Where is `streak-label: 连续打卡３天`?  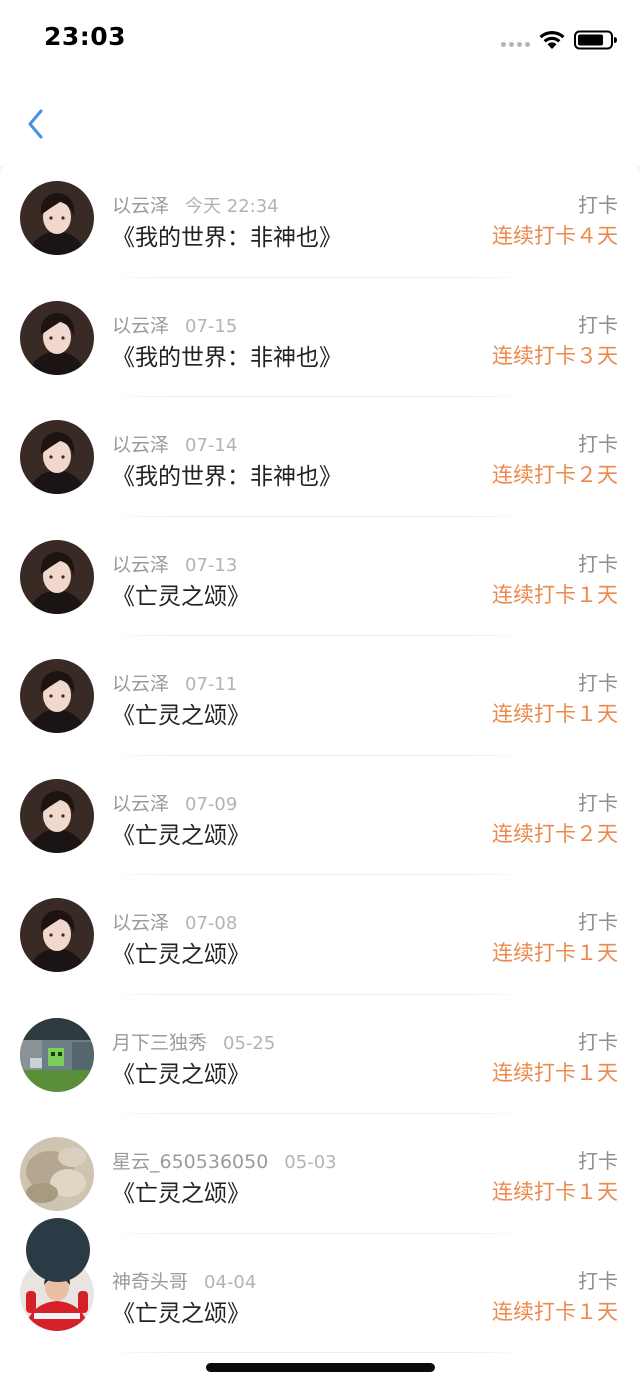
streak-label: 连续打卡３天 is located at coordinates (555, 355).